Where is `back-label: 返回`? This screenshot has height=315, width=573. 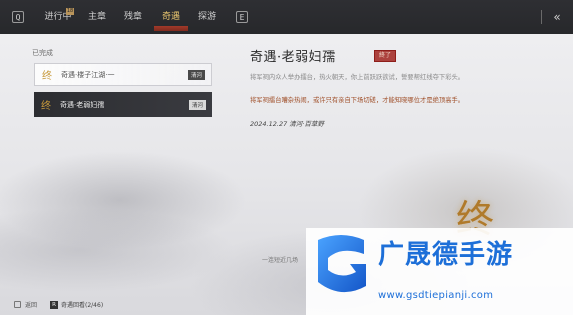 back-label: 返回 is located at coordinates (31, 305).